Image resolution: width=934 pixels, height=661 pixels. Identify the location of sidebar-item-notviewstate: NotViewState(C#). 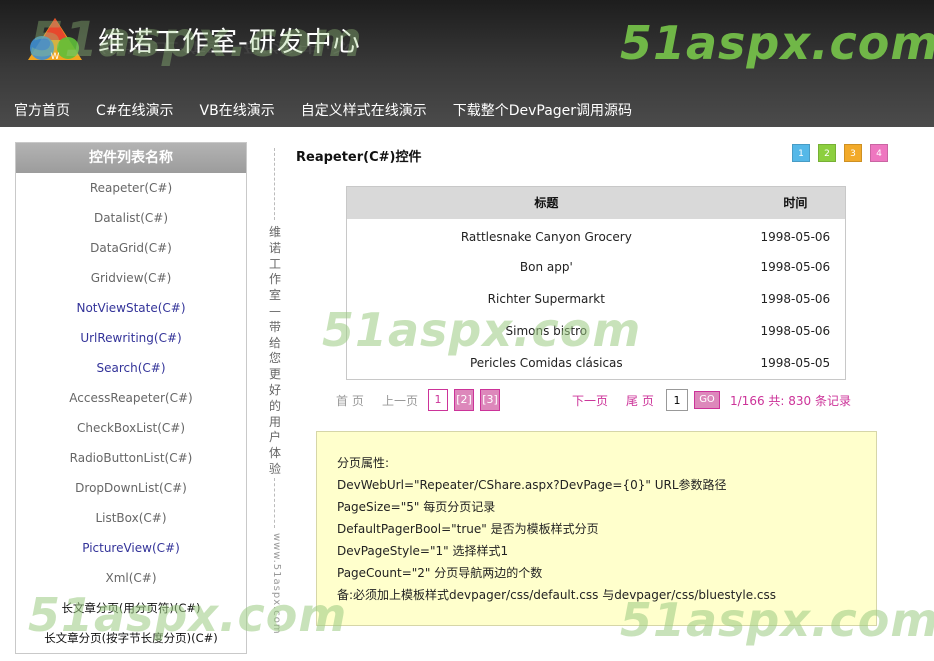
(131, 308).